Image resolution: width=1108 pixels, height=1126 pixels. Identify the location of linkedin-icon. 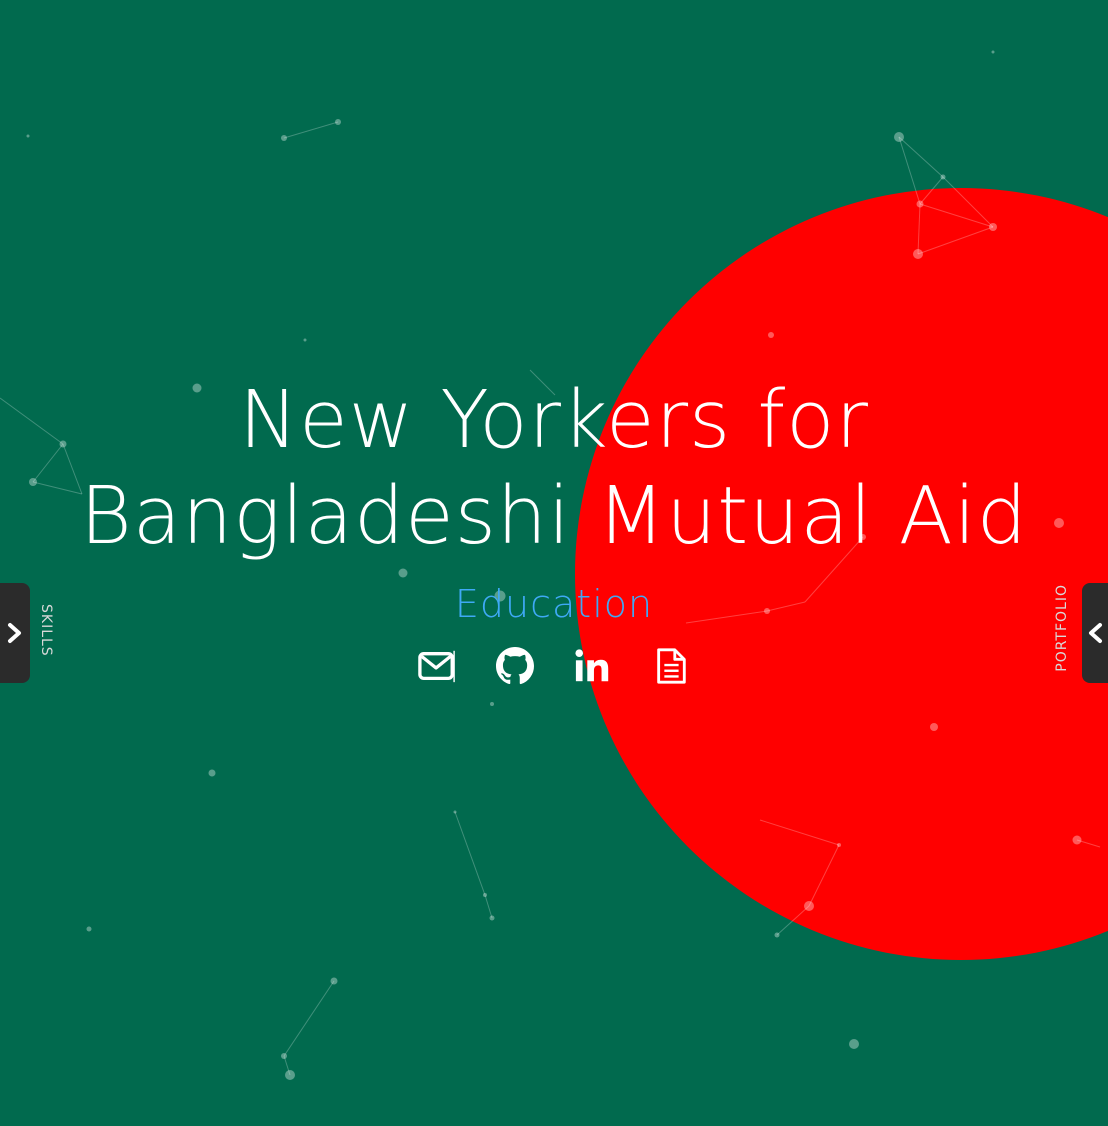
(592, 665).